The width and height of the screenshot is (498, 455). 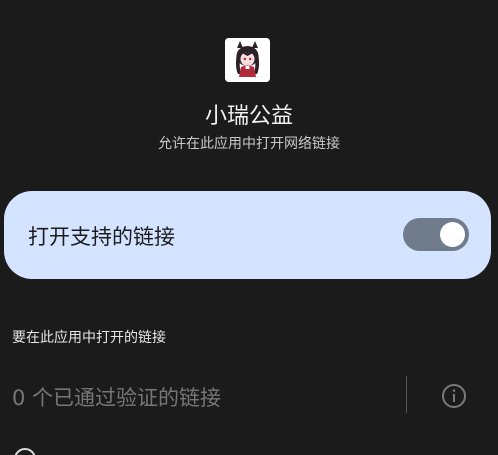 I want to click on info-button, so click(x=454, y=396).